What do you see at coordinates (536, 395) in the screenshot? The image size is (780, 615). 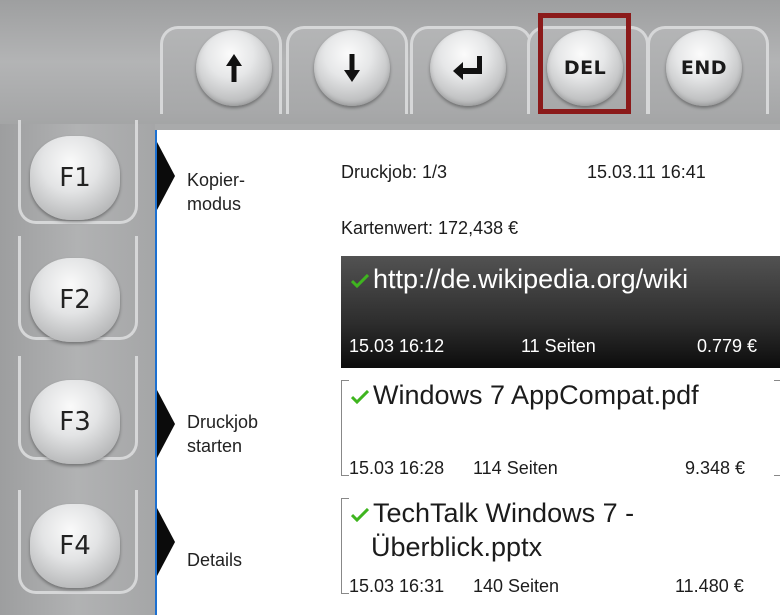 I see `job-name-text: Windows 7 AppCompat.pdf` at bounding box center [536, 395].